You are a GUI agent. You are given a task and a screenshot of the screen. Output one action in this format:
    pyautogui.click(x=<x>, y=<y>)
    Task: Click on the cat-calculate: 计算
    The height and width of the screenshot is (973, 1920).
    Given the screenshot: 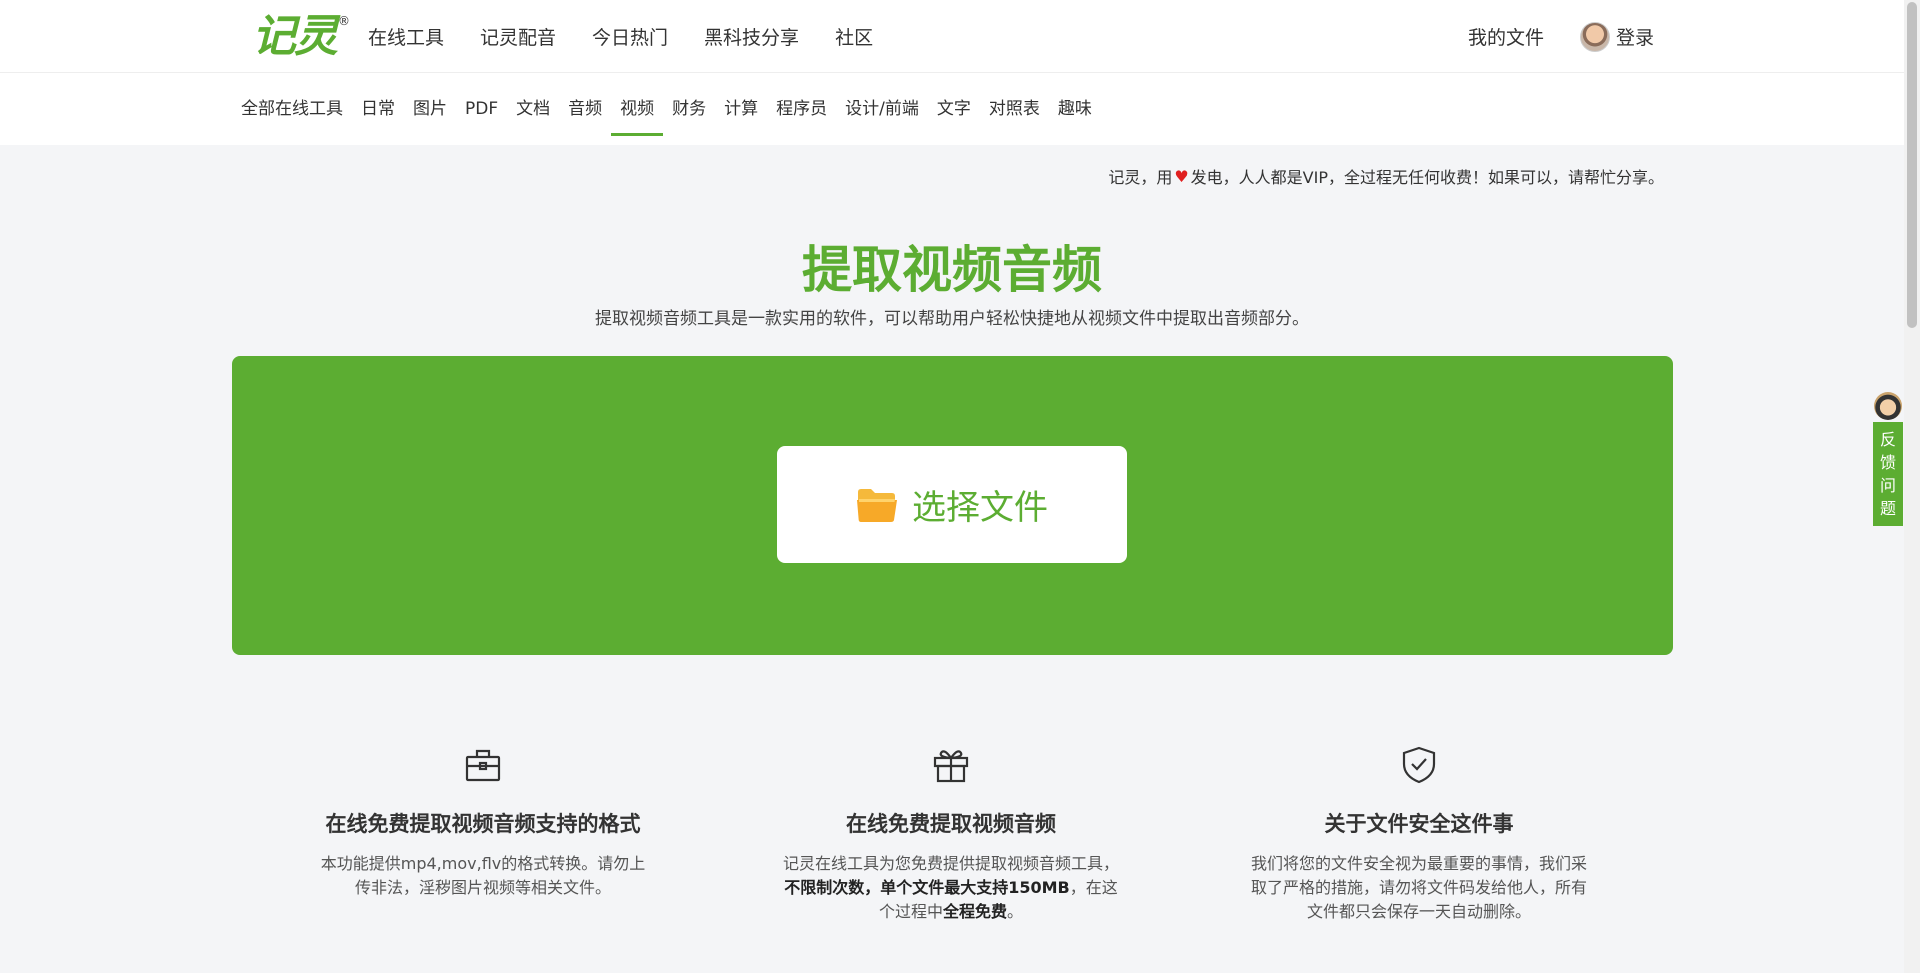 What is the action you would take?
    pyautogui.click(x=741, y=109)
    